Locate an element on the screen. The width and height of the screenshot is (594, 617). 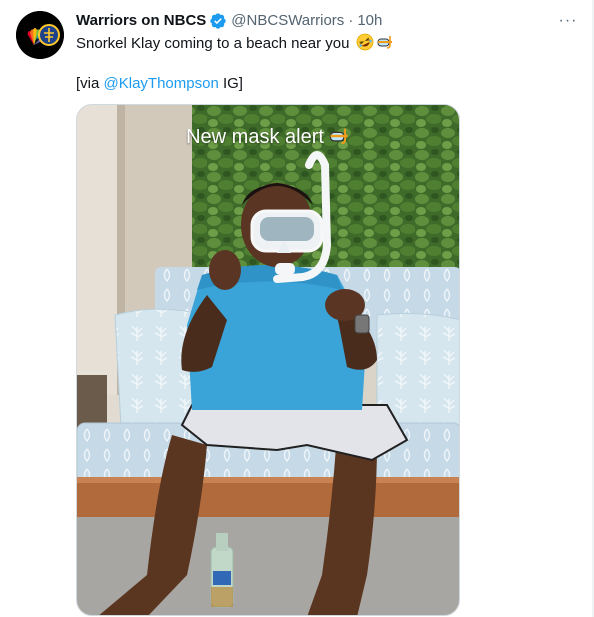
photo-caption: New mask alert is located at coordinates (268, 137).